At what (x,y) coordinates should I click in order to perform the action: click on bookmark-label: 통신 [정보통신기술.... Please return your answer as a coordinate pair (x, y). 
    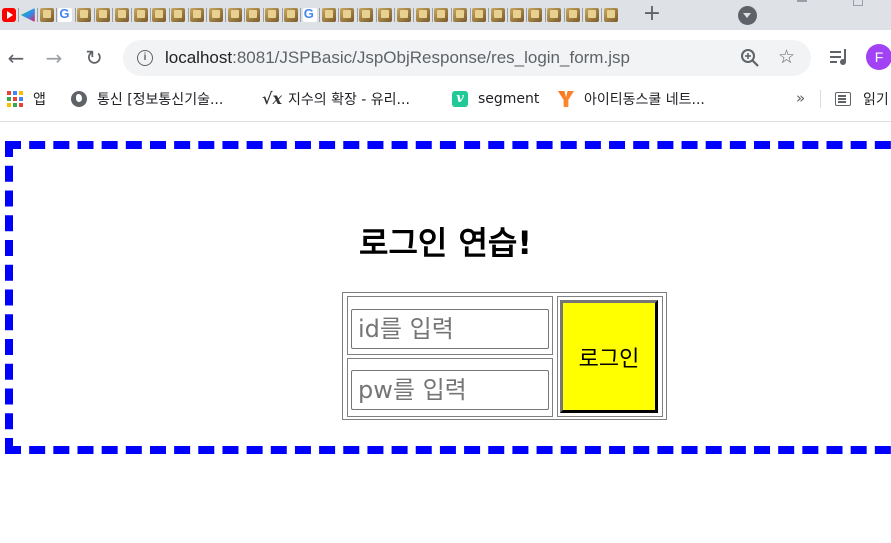
    Looking at the image, I should click on (160, 100).